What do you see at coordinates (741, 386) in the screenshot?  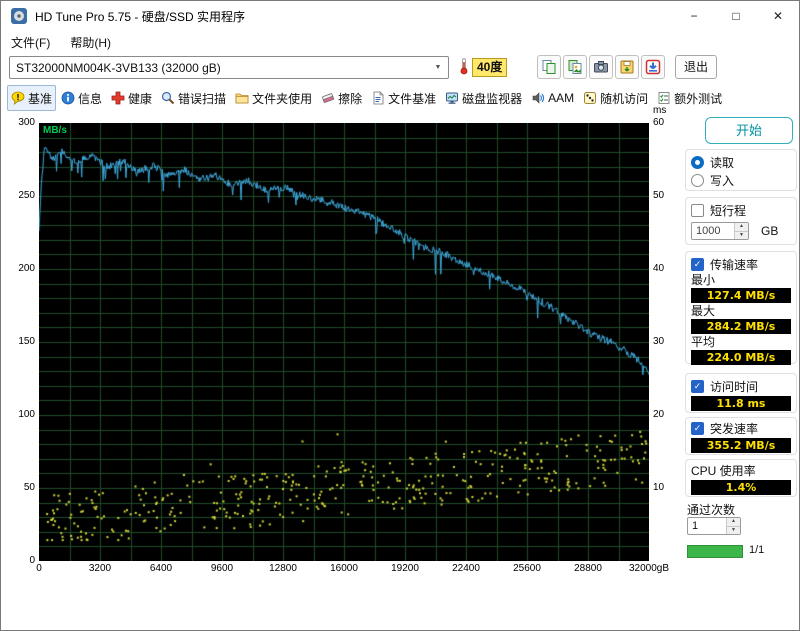 I see `access-time-checkbox: ✓ 访问时间` at bounding box center [741, 386].